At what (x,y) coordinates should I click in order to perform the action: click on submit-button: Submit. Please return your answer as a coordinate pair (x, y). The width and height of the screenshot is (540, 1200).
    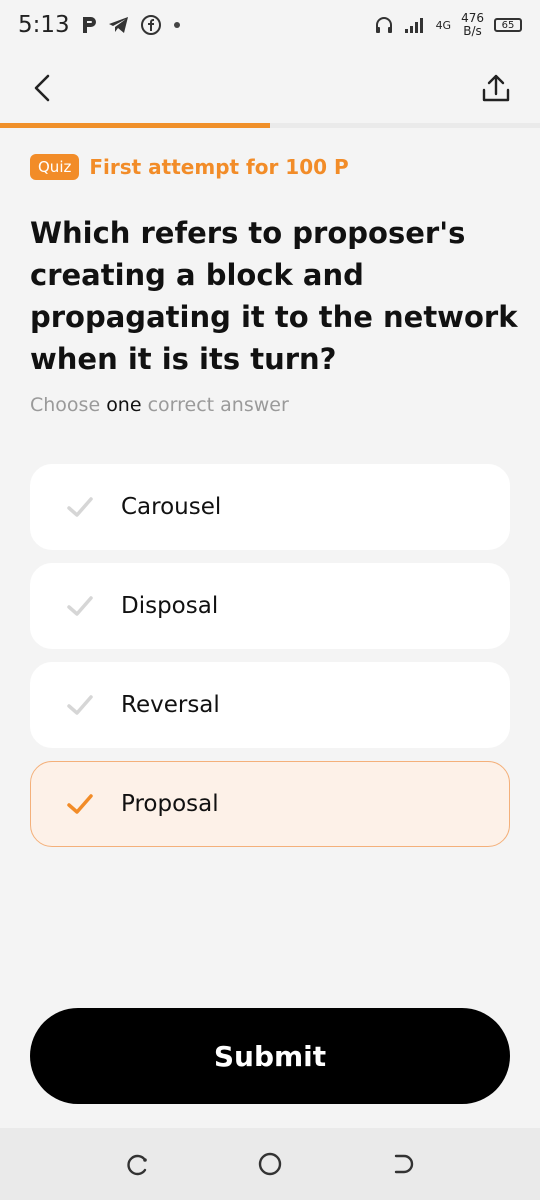
    Looking at the image, I should click on (270, 1056).